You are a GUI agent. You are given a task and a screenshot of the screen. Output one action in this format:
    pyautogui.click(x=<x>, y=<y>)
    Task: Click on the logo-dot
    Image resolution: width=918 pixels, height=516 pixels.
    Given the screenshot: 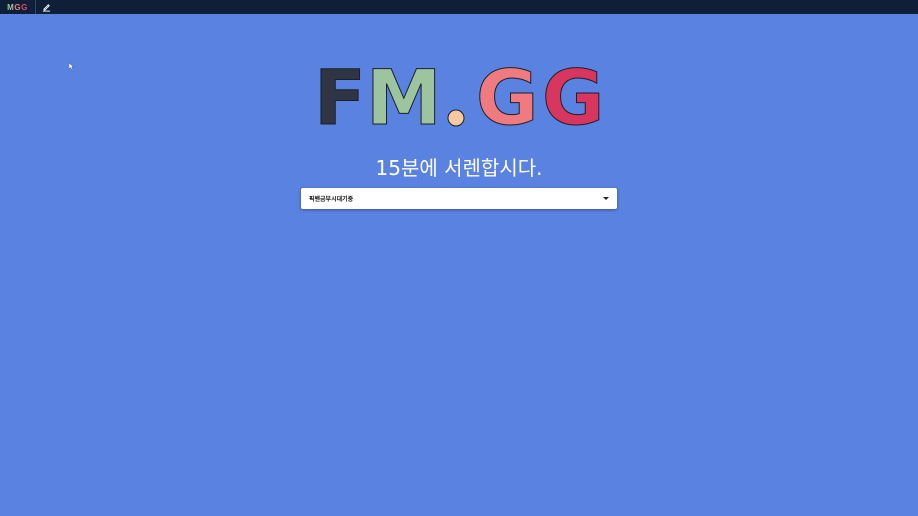 What is the action you would take?
    pyautogui.click(x=456, y=118)
    